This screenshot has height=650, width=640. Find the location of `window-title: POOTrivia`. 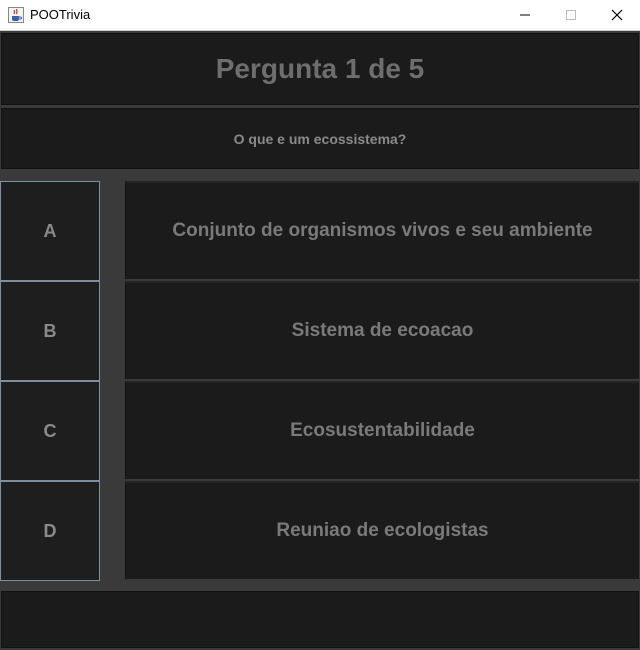

window-title: POOTrivia is located at coordinates (60, 14).